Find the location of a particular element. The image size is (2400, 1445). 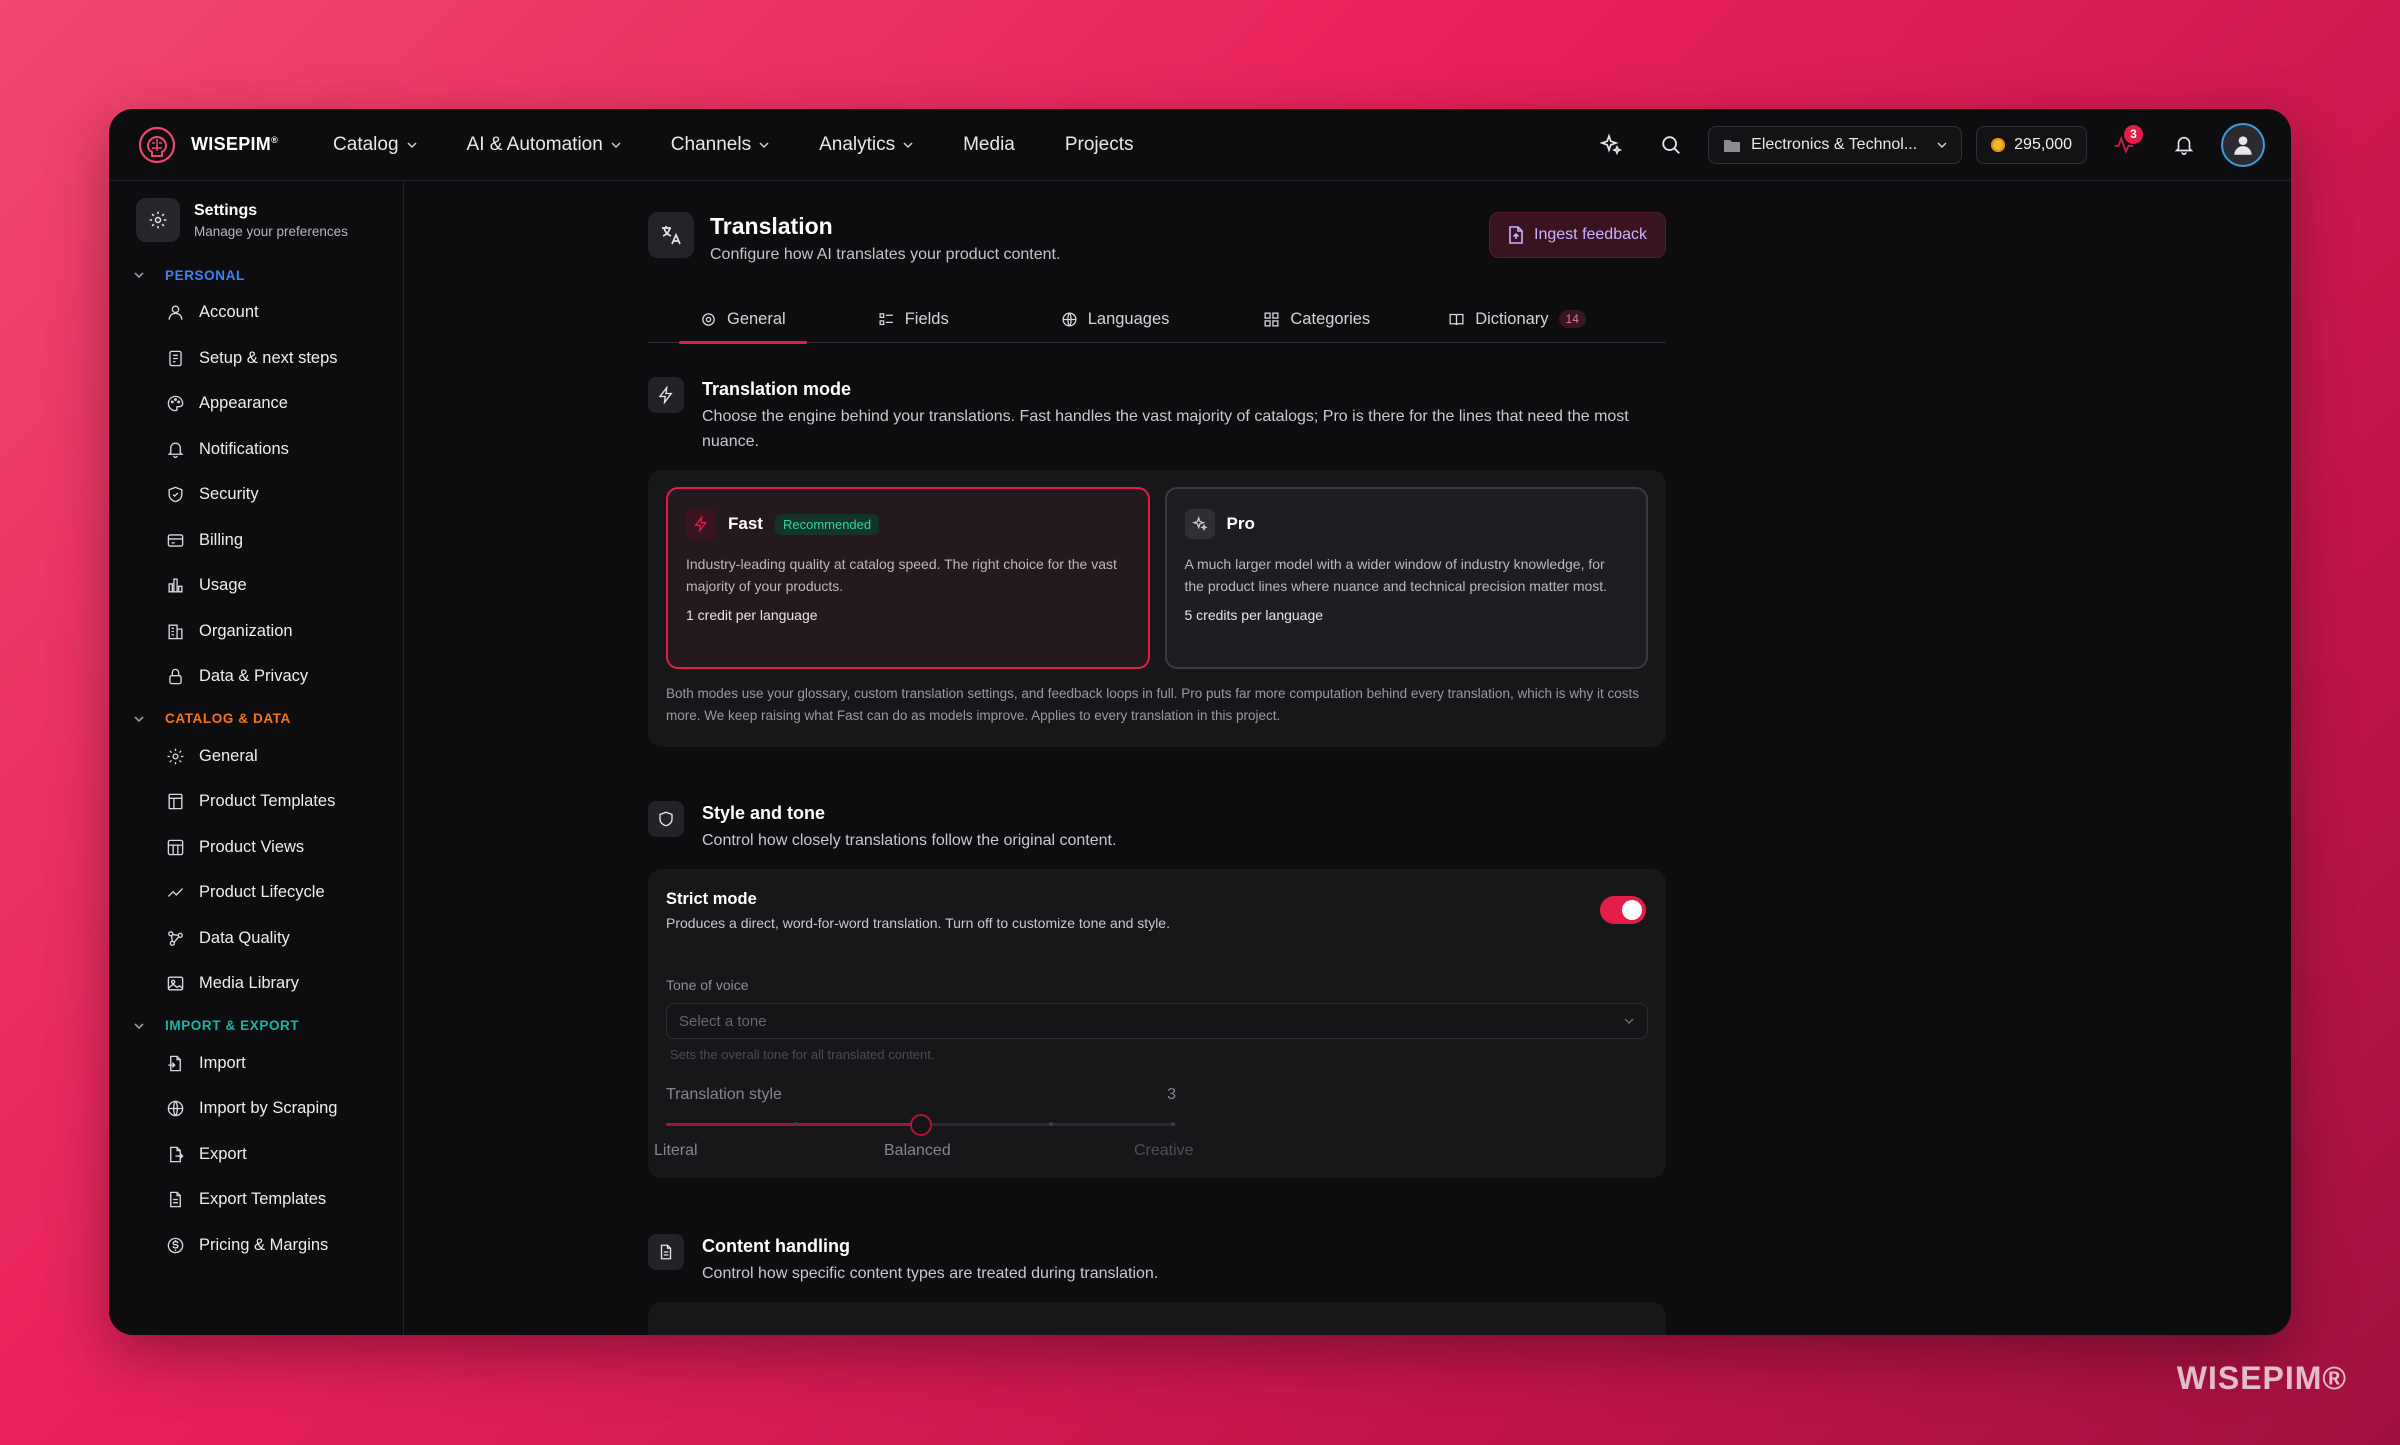

tab-general: General is located at coordinates (743, 319).